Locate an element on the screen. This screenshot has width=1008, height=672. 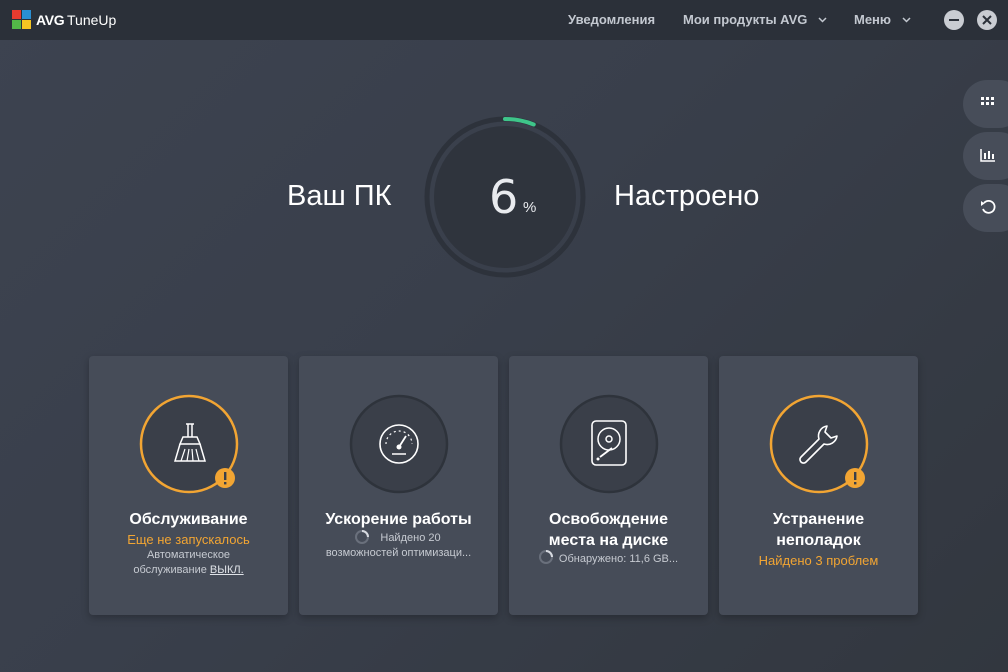
maintenance-detail-line2: обслуживание ВЫКЛ. is located at coordinates (188, 570).